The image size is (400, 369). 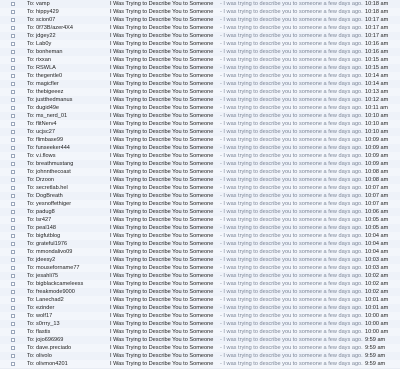 I want to click on recipient: To: RSWLA, so click(x=41, y=68).